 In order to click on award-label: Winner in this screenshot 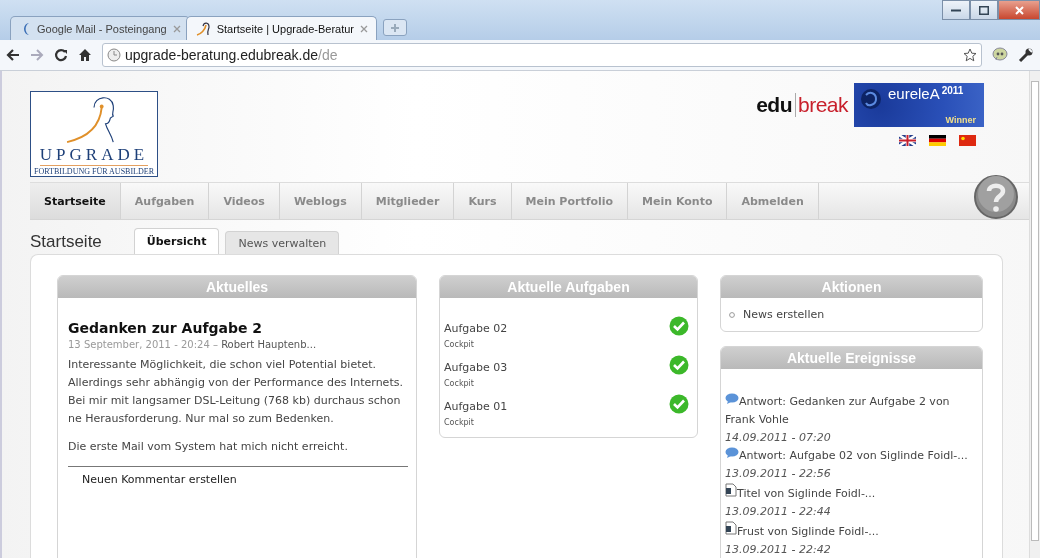, I will do `click(961, 120)`.